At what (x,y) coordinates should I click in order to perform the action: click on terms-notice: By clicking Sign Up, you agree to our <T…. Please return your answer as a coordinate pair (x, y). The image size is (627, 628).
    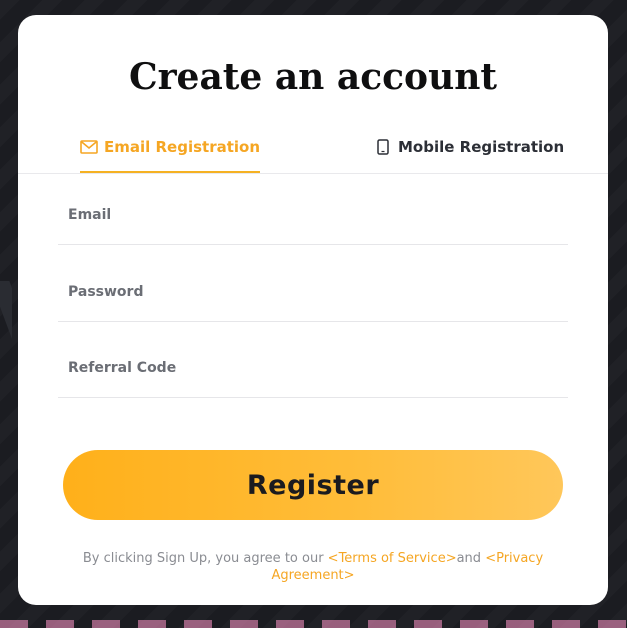
    Looking at the image, I should click on (313, 567).